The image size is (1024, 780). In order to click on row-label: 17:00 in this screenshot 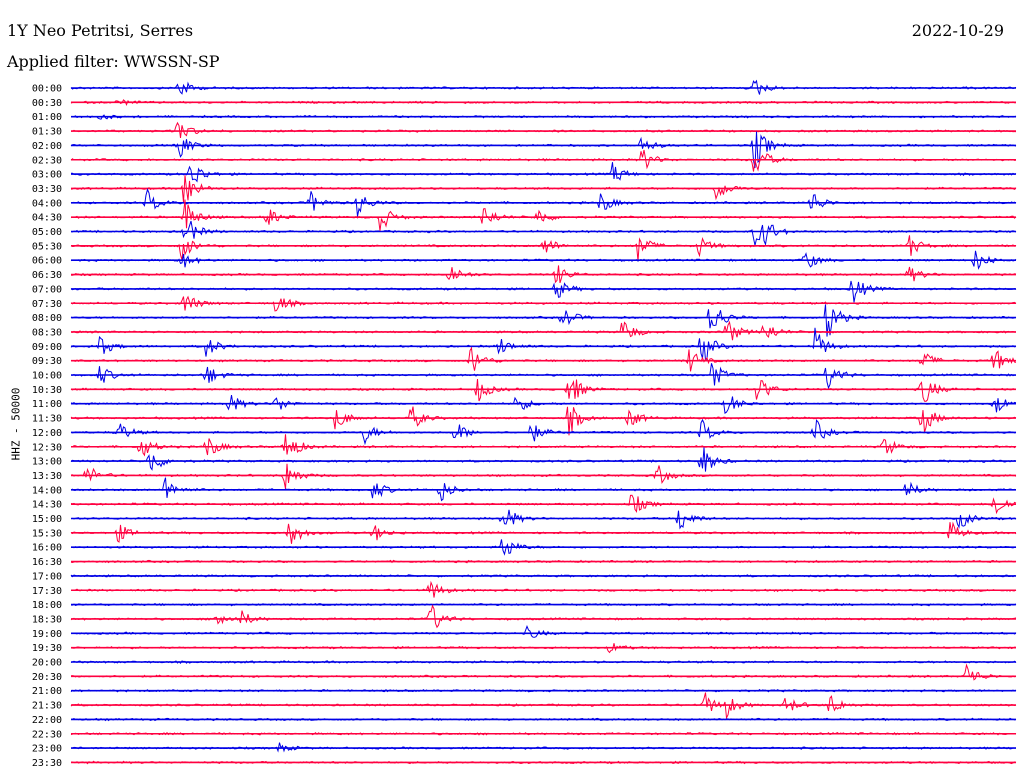, I will do `click(47, 576)`.